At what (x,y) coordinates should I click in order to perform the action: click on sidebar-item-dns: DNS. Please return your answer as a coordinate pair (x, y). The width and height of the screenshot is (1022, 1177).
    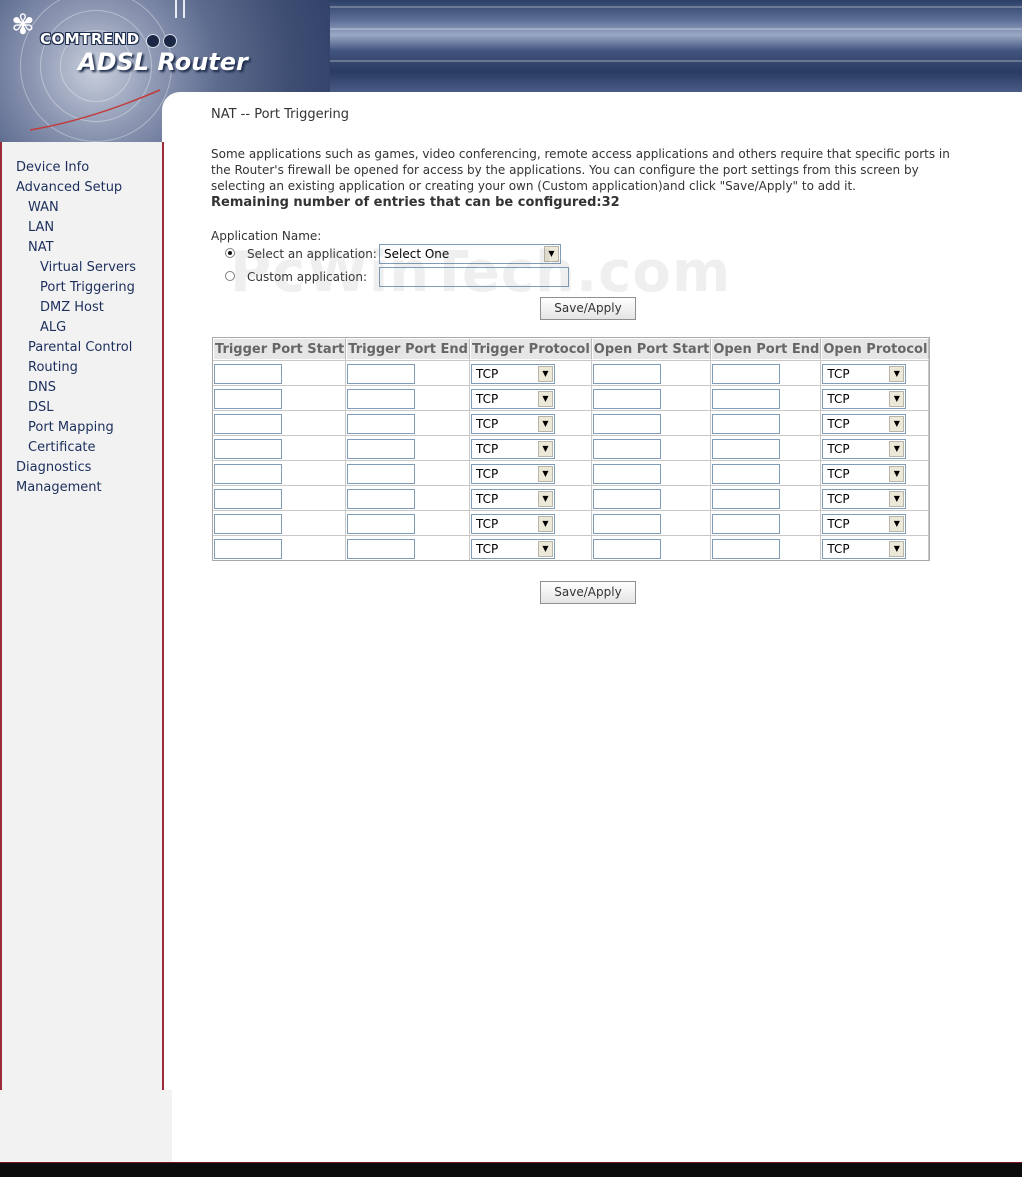
    Looking at the image, I should click on (76, 388).